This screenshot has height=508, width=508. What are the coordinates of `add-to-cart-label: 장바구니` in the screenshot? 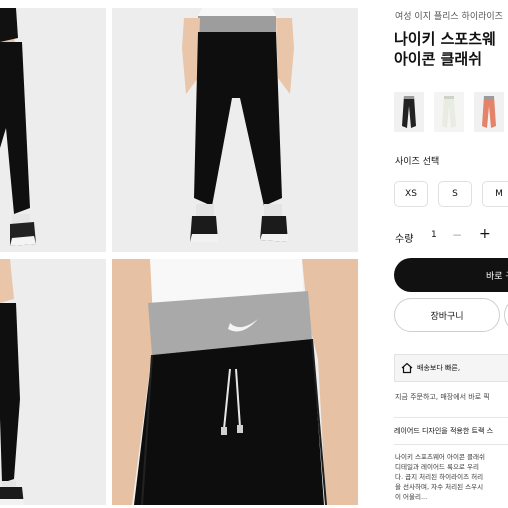 It's located at (447, 316).